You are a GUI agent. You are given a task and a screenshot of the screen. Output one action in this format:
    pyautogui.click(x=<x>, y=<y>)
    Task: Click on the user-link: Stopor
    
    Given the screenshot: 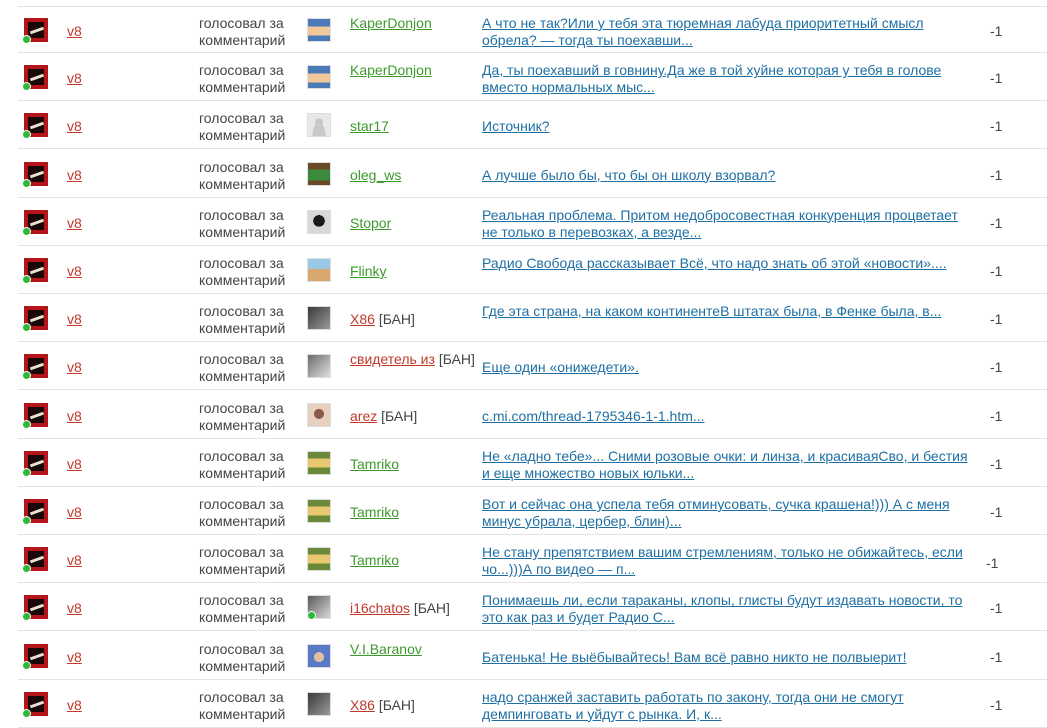 What is the action you would take?
    pyautogui.click(x=370, y=223)
    